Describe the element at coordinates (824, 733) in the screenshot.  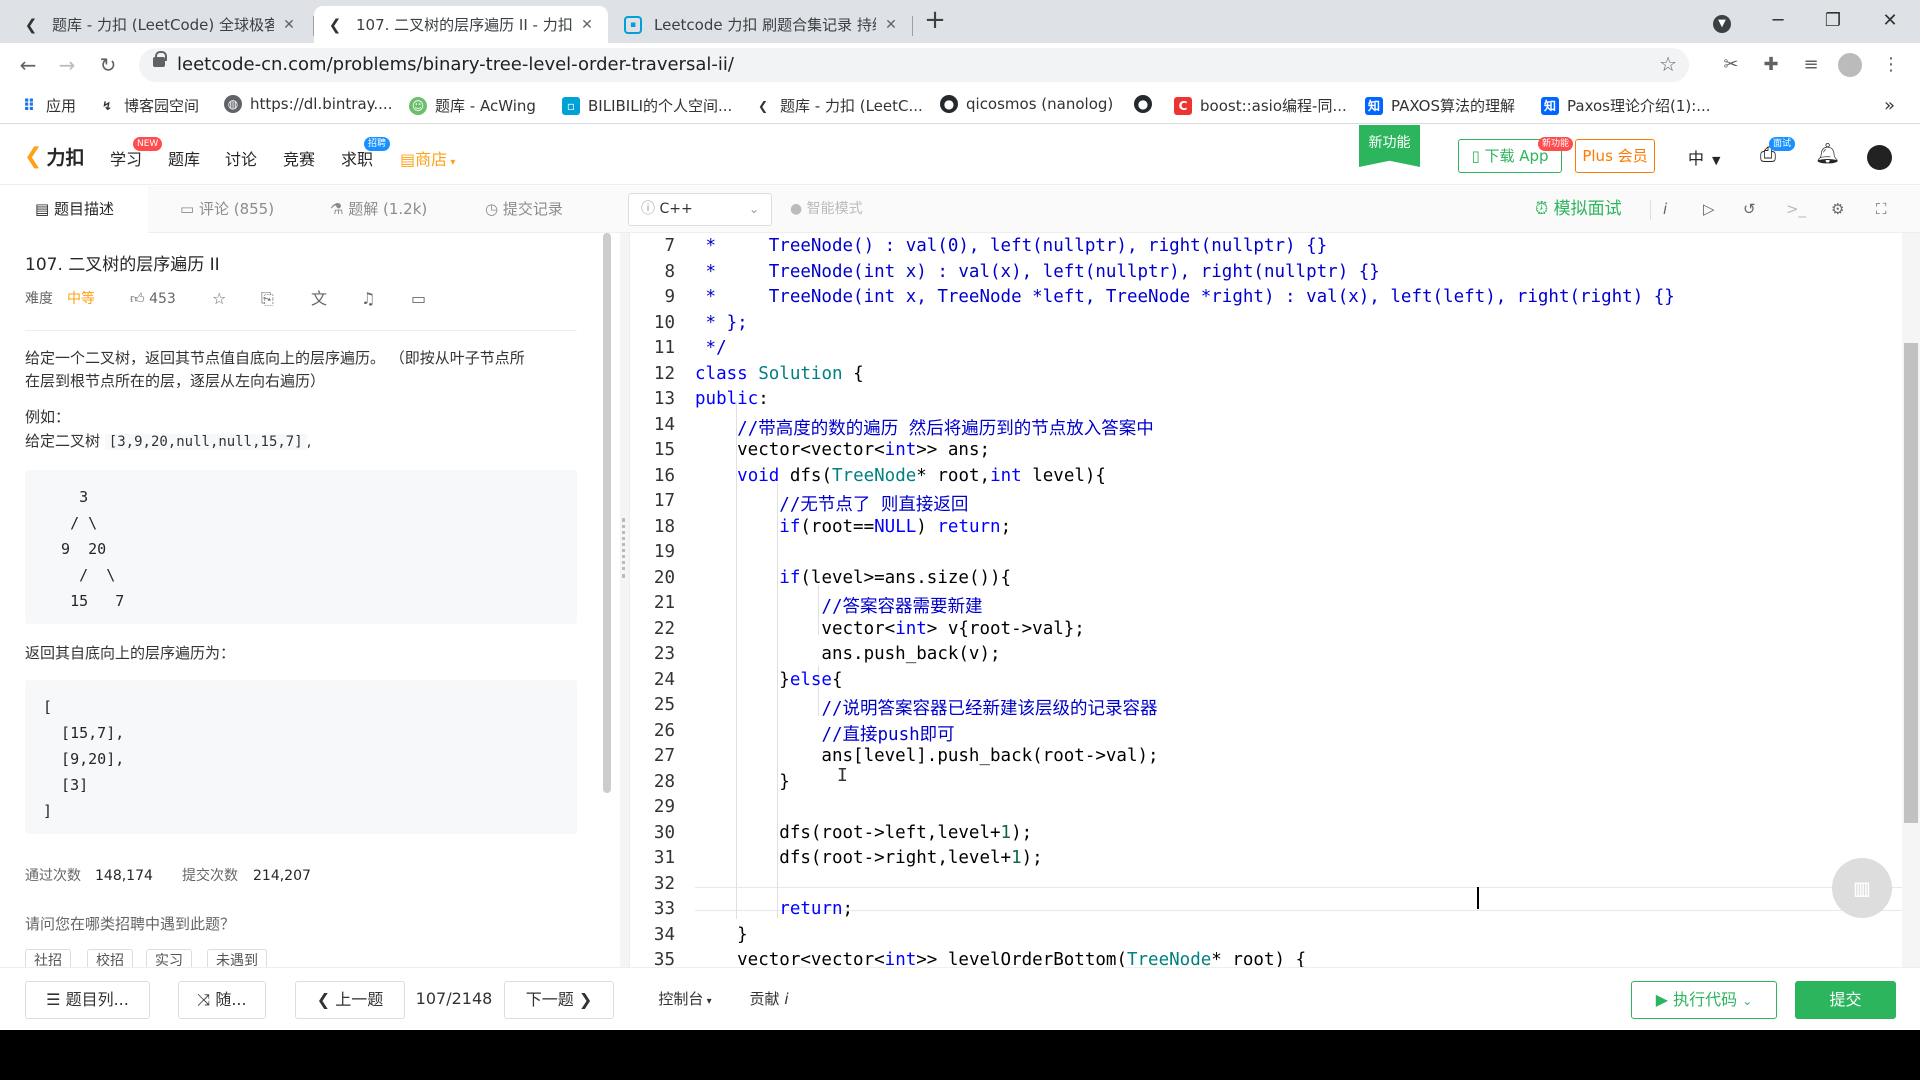
I see `code-line: //直接push即可` at that location.